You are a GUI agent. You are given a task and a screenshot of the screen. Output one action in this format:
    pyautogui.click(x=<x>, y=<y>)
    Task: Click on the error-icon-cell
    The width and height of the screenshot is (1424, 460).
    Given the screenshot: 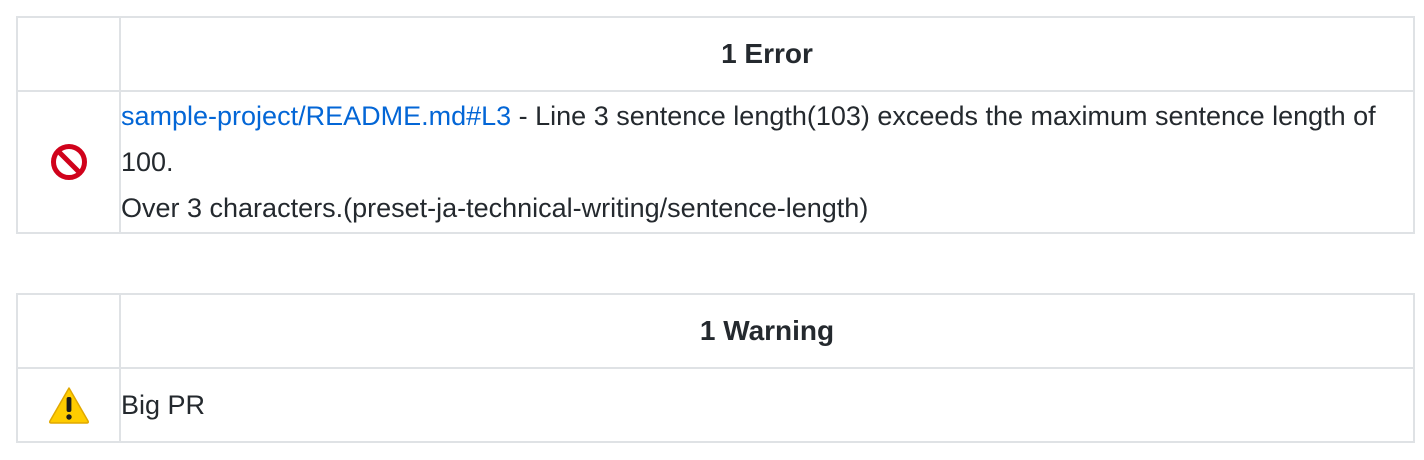 What is the action you would take?
    pyautogui.click(x=68, y=162)
    